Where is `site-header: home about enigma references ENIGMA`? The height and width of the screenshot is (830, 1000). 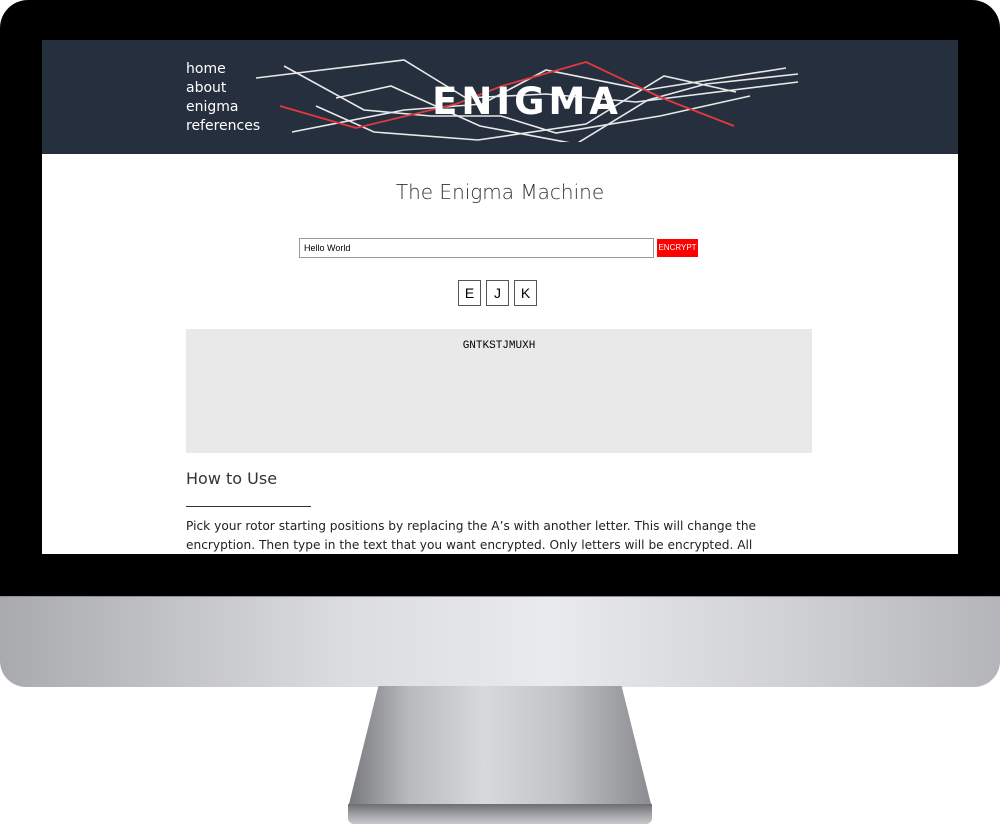
site-header: home about enigma references ENIGMA is located at coordinates (500, 97).